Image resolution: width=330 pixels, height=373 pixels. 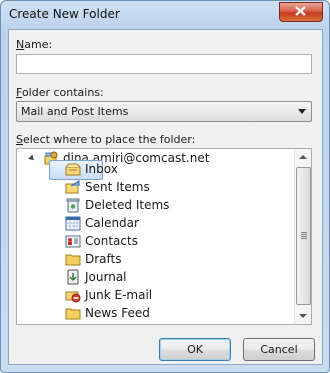 I want to click on tree-item-label: Journal, so click(x=106, y=277).